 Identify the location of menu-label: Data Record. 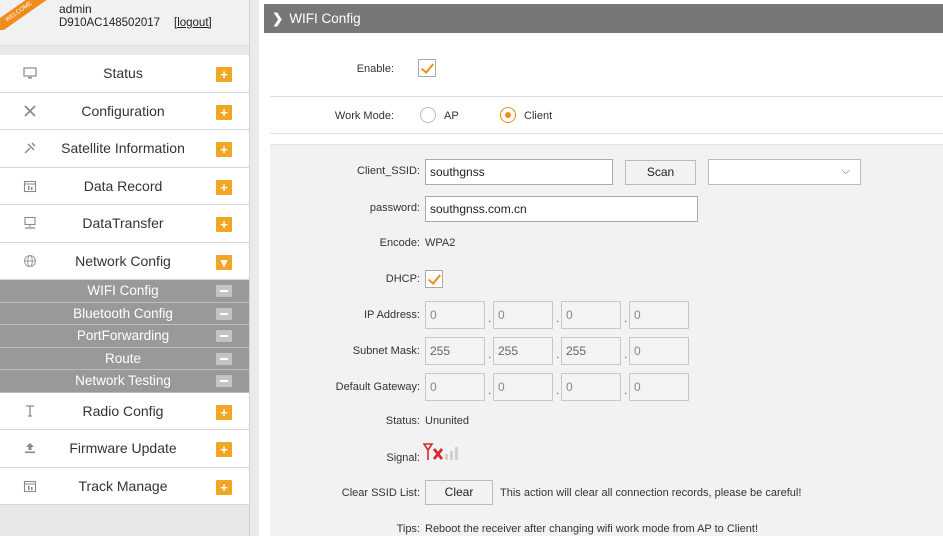
(123, 185).